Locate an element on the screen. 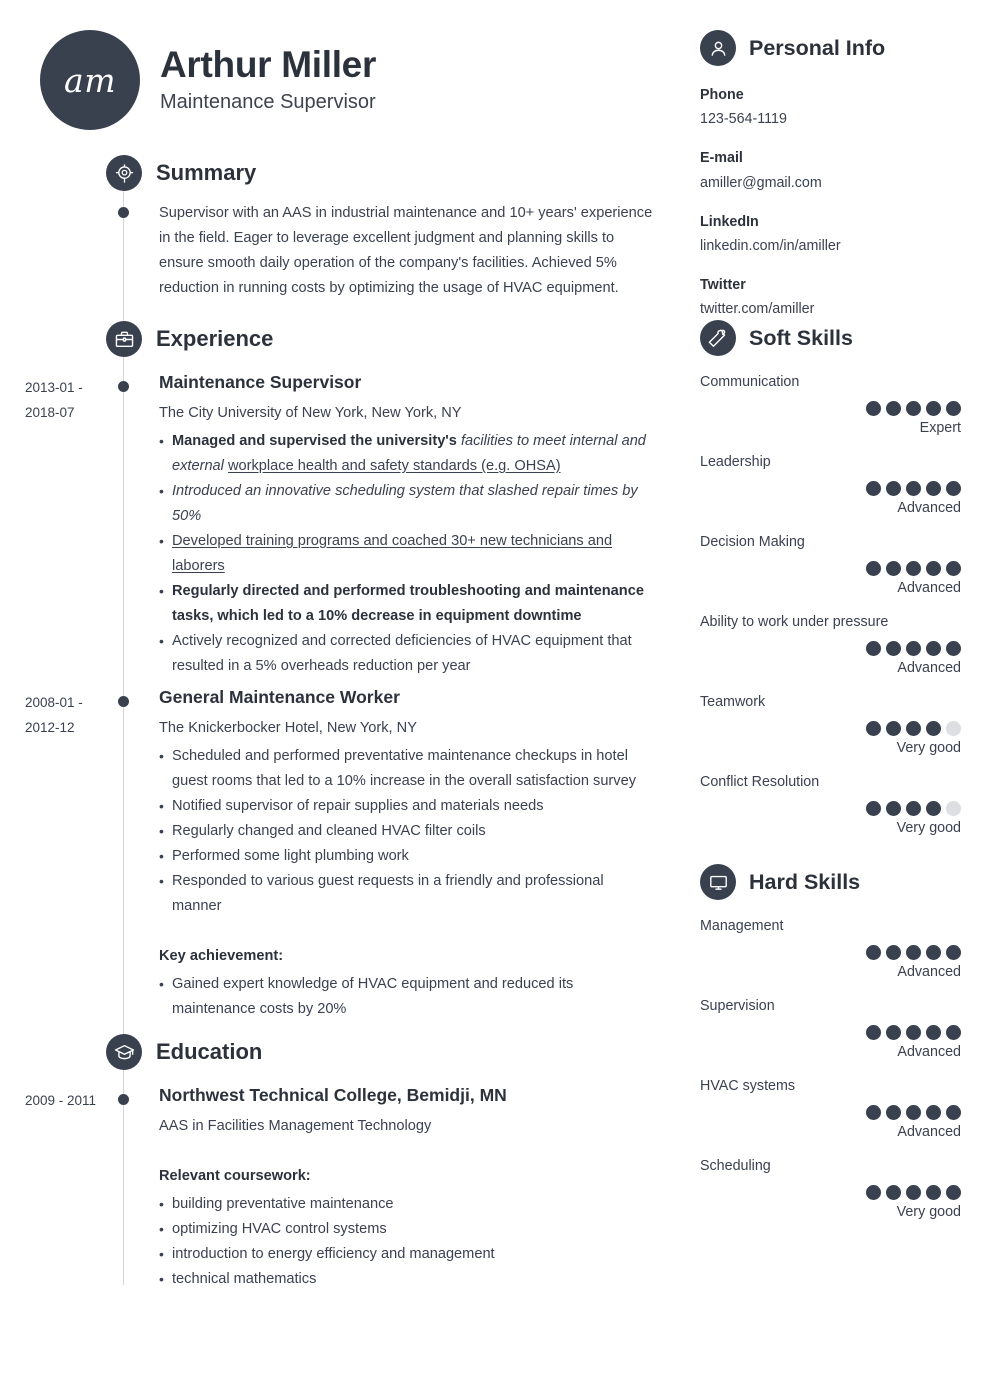 The width and height of the screenshot is (990, 1400). personal-info-item: Twitter twitter.com/amiller is located at coordinates (845, 298).